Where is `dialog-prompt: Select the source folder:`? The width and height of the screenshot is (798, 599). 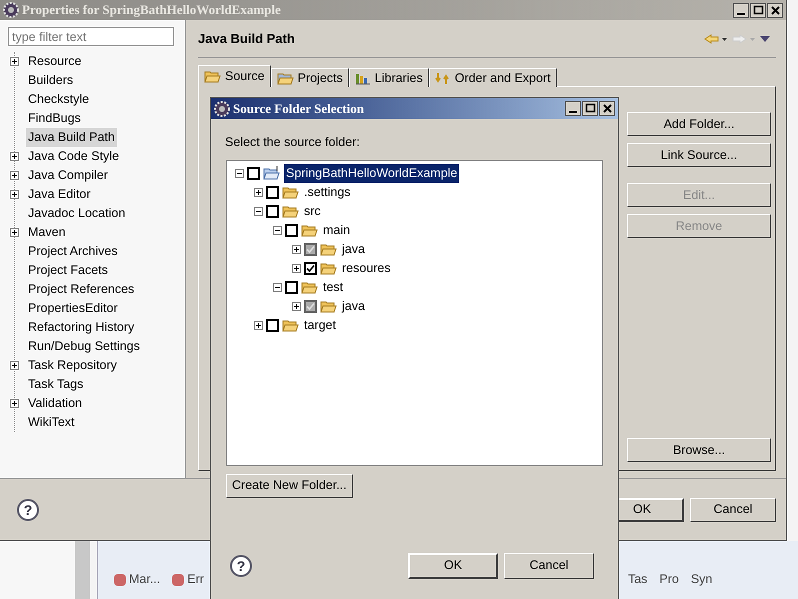
dialog-prompt: Select the source folder: is located at coordinates (293, 142).